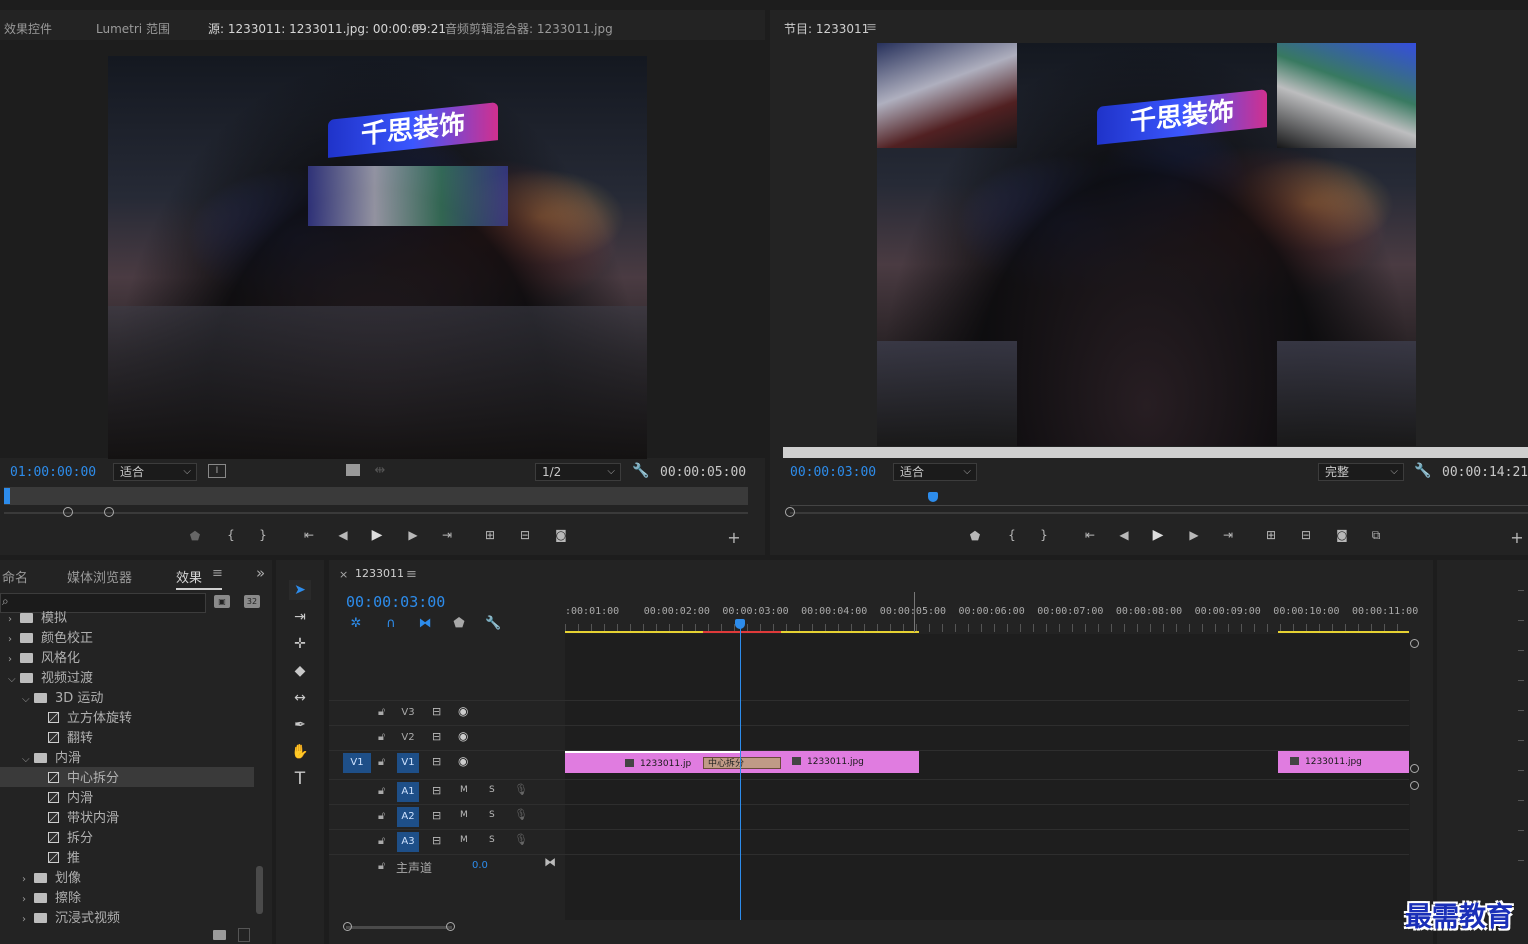 The height and width of the screenshot is (944, 1528). I want to click on effects-folder: › 颜色校正, so click(127, 637).